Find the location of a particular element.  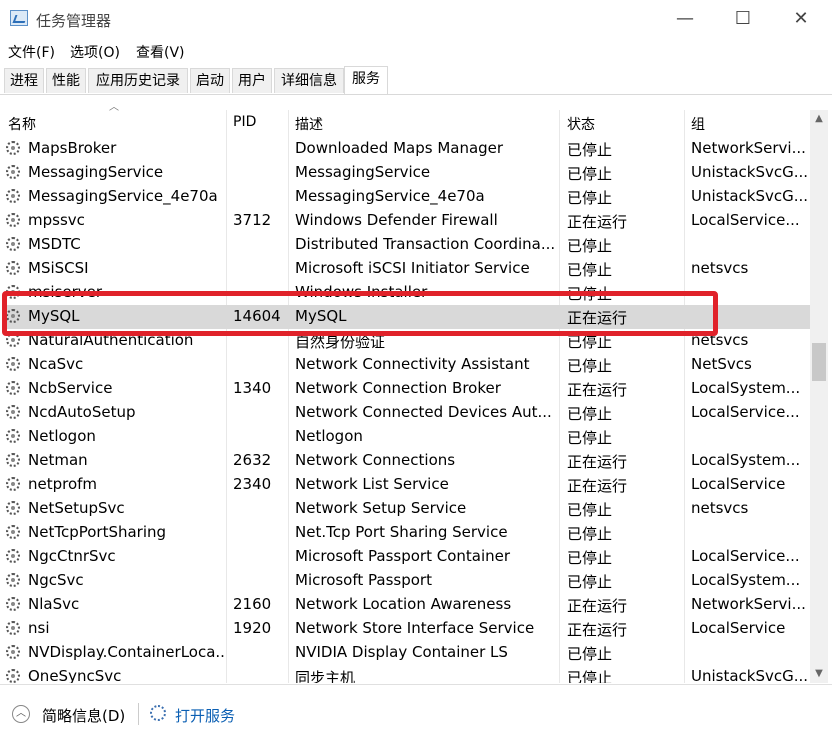

cell-group: LocalService is located at coordinates (738, 484).